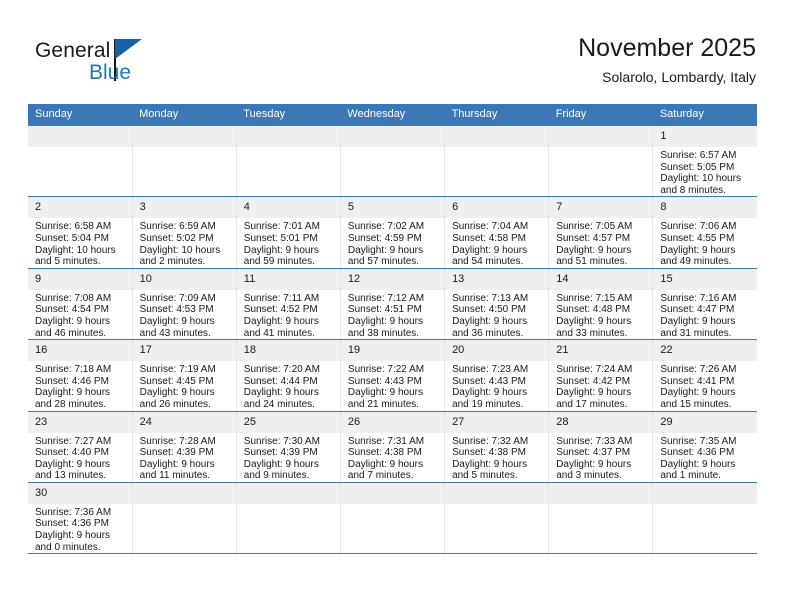 The height and width of the screenshot is (612, 792). What do you see at coordinates (592, 333) in the screenshot?
I see `daylight-text-line2: and 33 minutes.` at bounding box center [592, 333].